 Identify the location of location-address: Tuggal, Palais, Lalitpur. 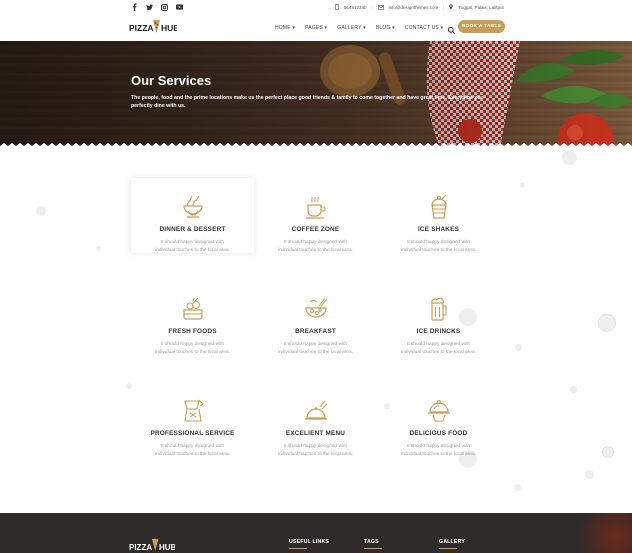
(481, 7).